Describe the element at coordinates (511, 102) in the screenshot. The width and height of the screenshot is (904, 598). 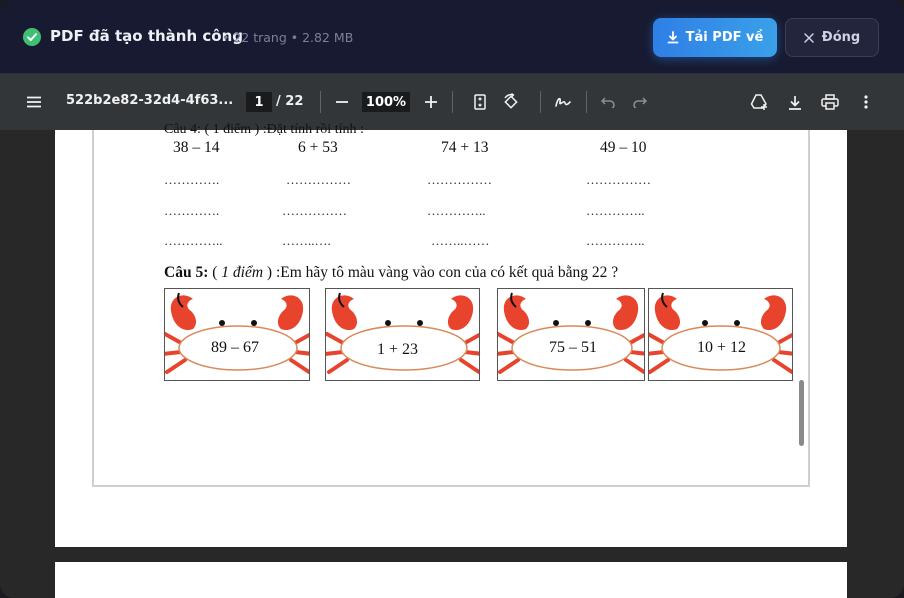
I see `rotate-icon` at that location.